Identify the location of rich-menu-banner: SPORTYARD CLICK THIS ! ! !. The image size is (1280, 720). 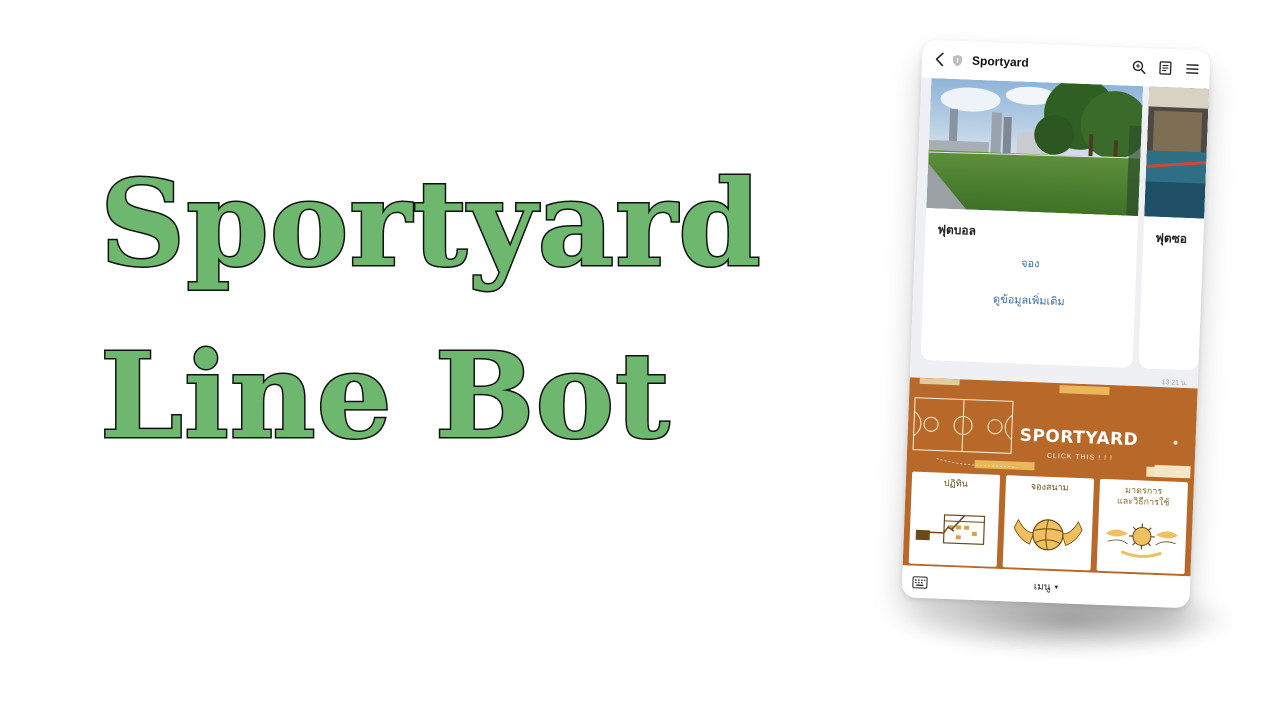
(1052, 429).